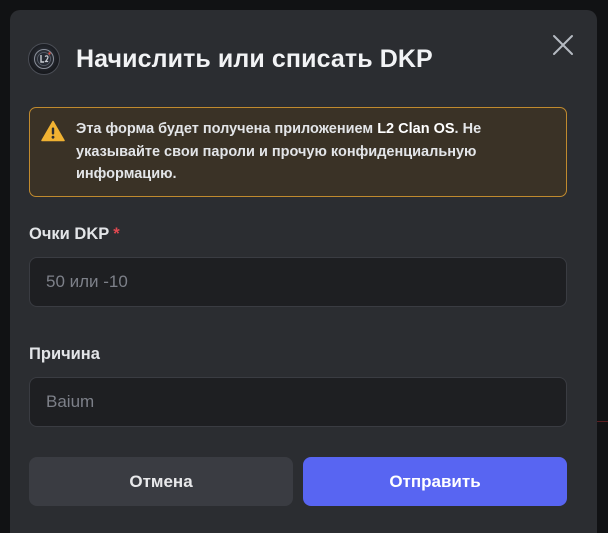 Image resolution: width=608 pixels, height=533 pixels. Describe the element at coordinates (161, 481) in the screenshot. I see `cancel-button: Отмена` at that location.